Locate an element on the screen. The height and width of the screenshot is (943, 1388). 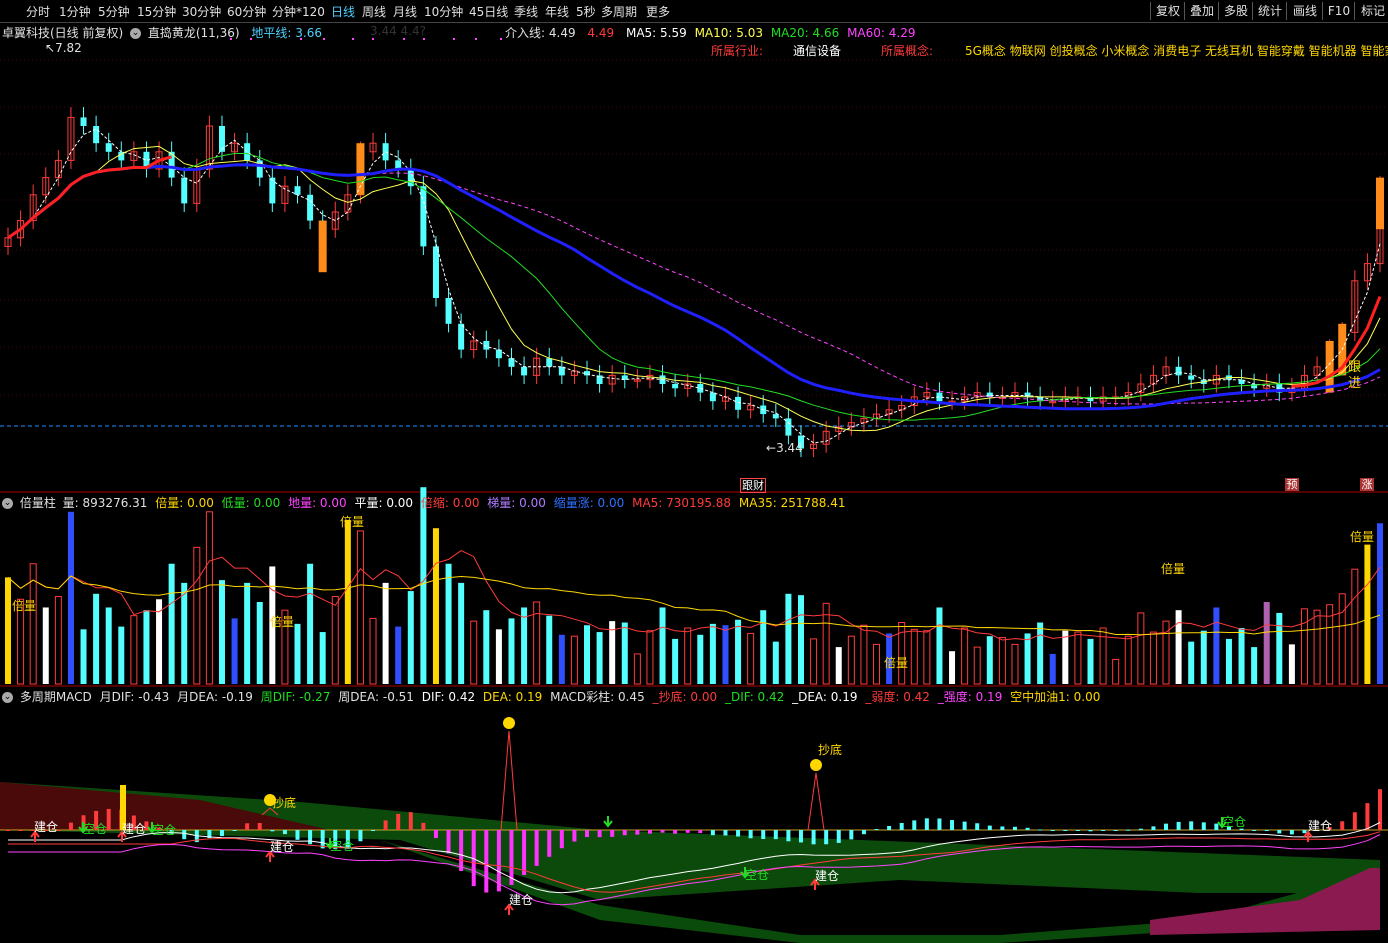
chaodi-value: _抄底: 0.00 is located at coordinates (685, 697).